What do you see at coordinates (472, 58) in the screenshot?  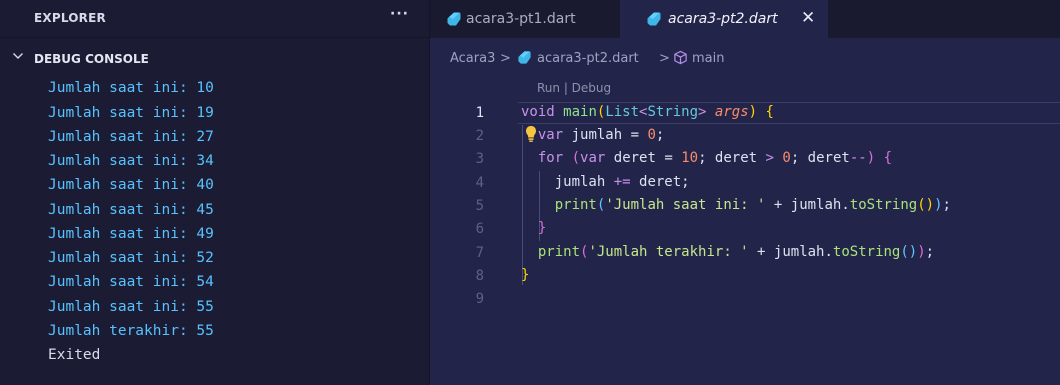 I see `breadcrumb-folder: Acara3` at bounding box center [472, 58].